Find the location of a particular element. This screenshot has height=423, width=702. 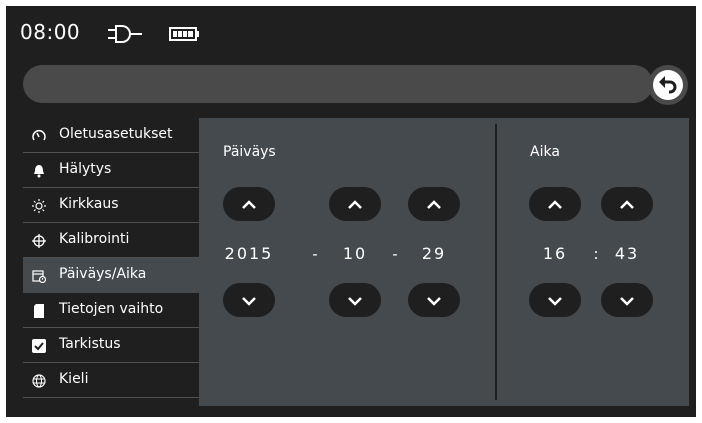

hour-down-button is located at coordinates (555, 300).